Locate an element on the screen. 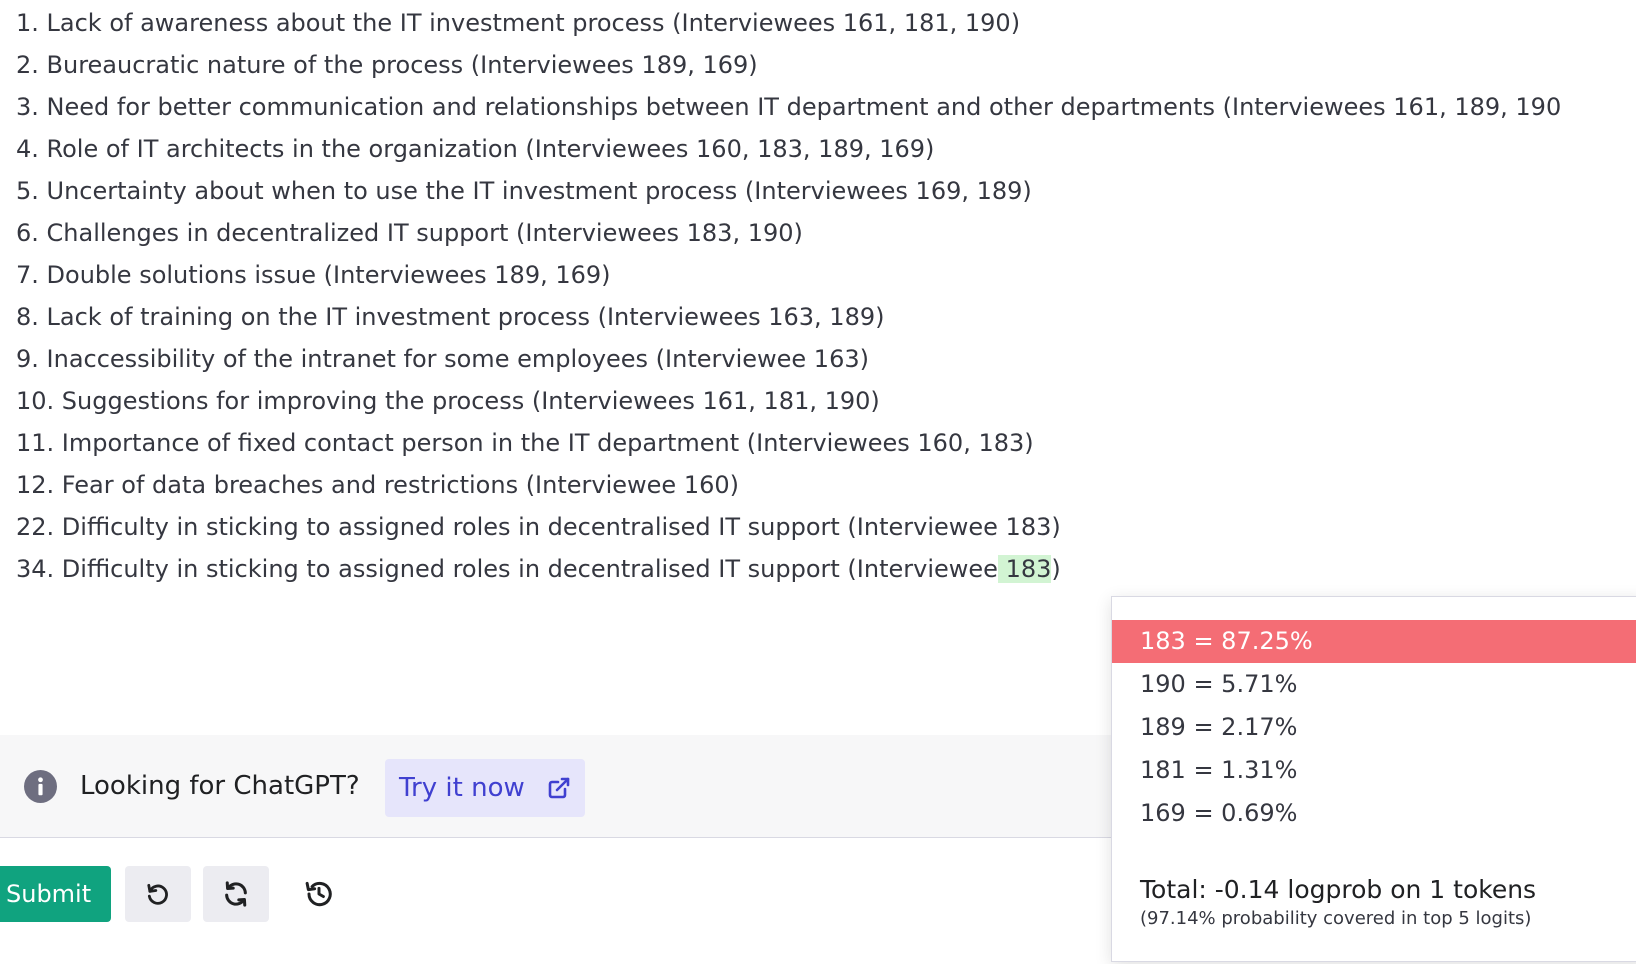  undo-icon is located at coordinates (157, 894).